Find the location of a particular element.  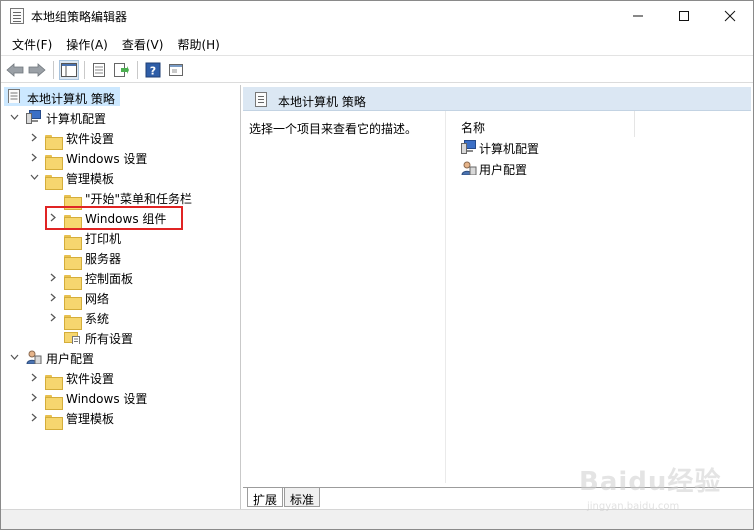

close-button is located at coordinates (730, 16).